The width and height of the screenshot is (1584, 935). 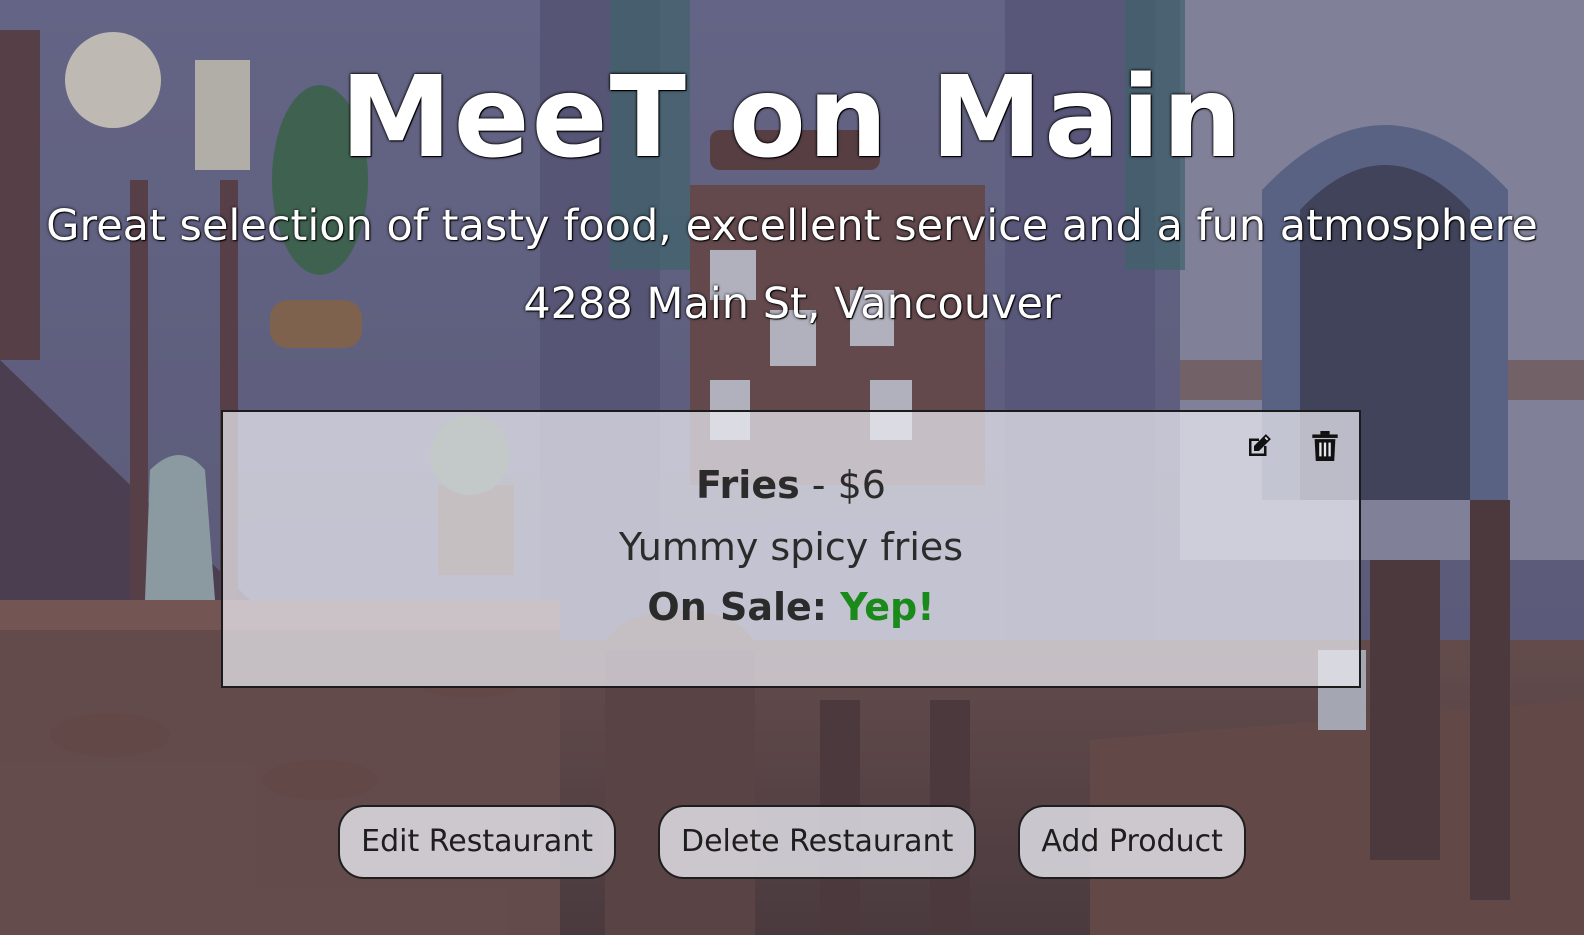 I want to click on delete-restaurant-button: Delete Restaurant, so click(x=817, y=842).